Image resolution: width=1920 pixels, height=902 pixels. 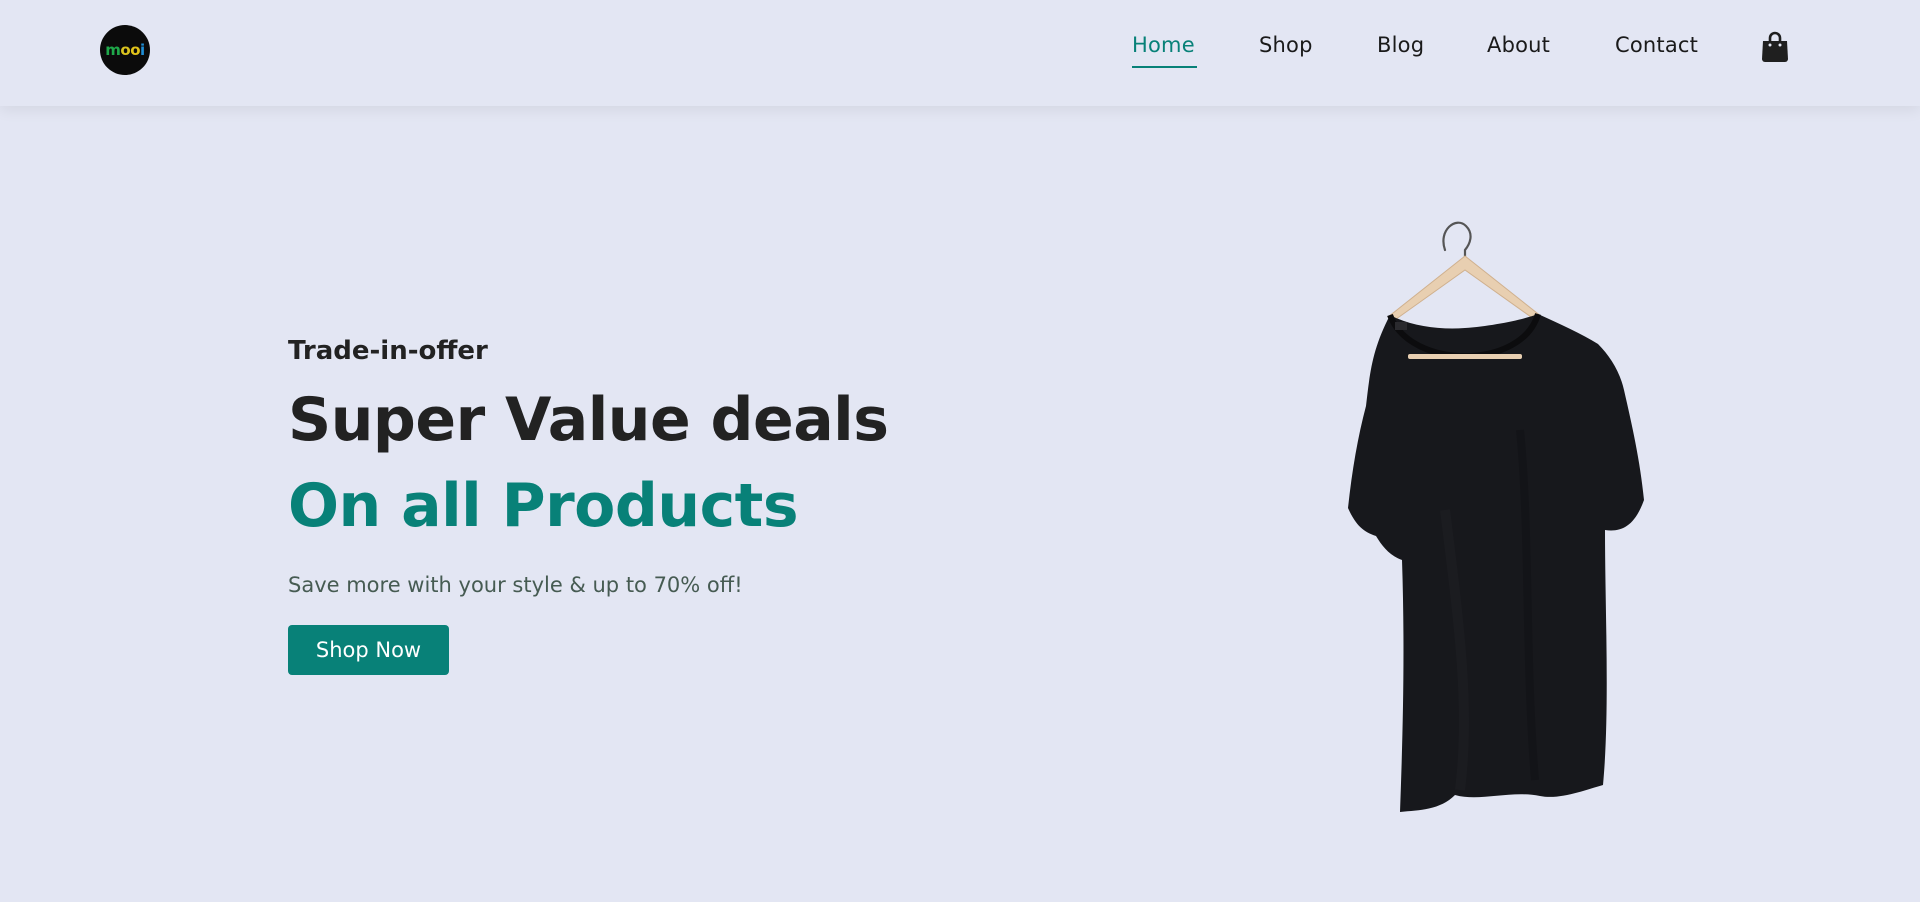 I want to click on hanger-body, so click(x=1465, y=289).